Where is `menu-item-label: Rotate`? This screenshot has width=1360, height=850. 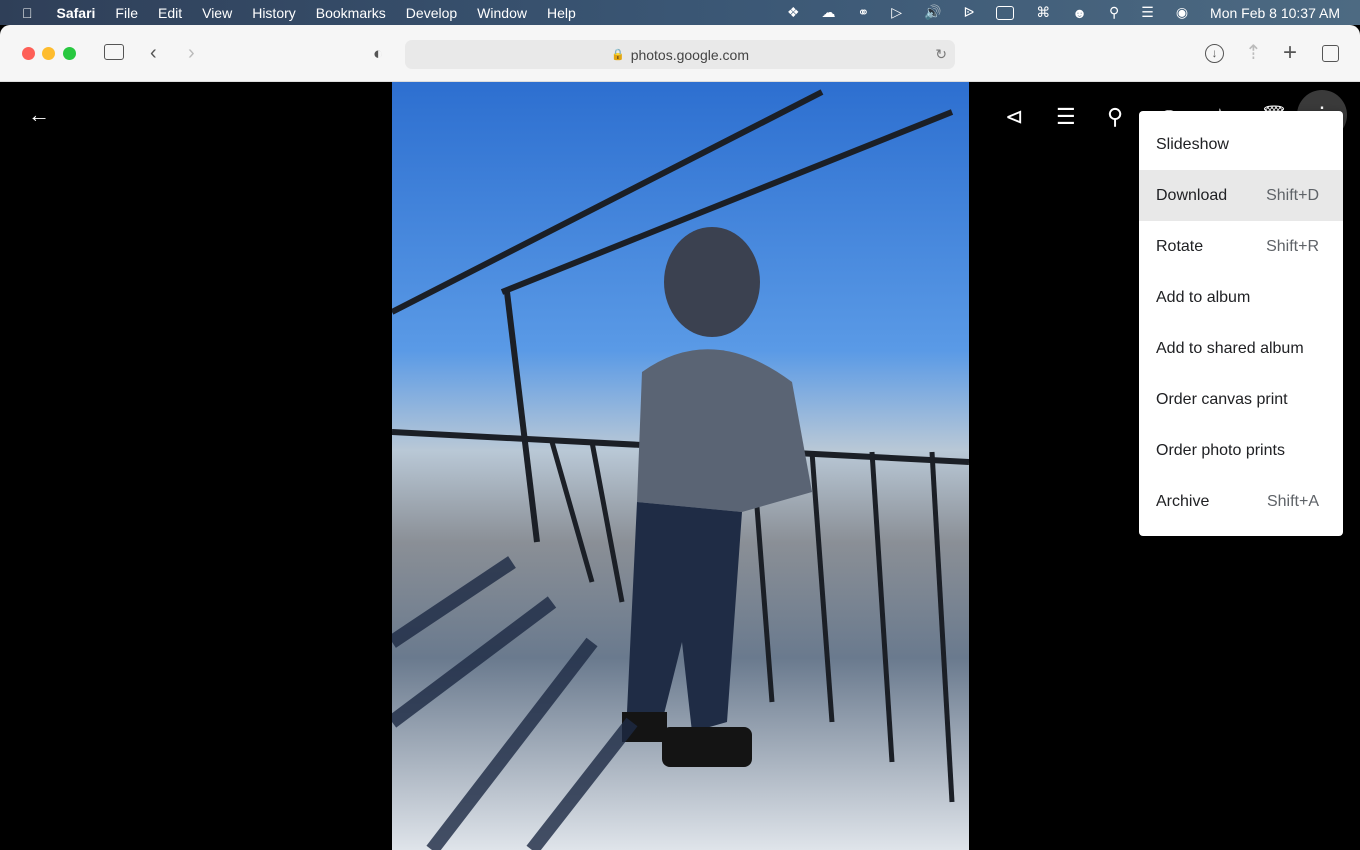
menu-item-label: Rotate is located at coordinates (1180, 246).